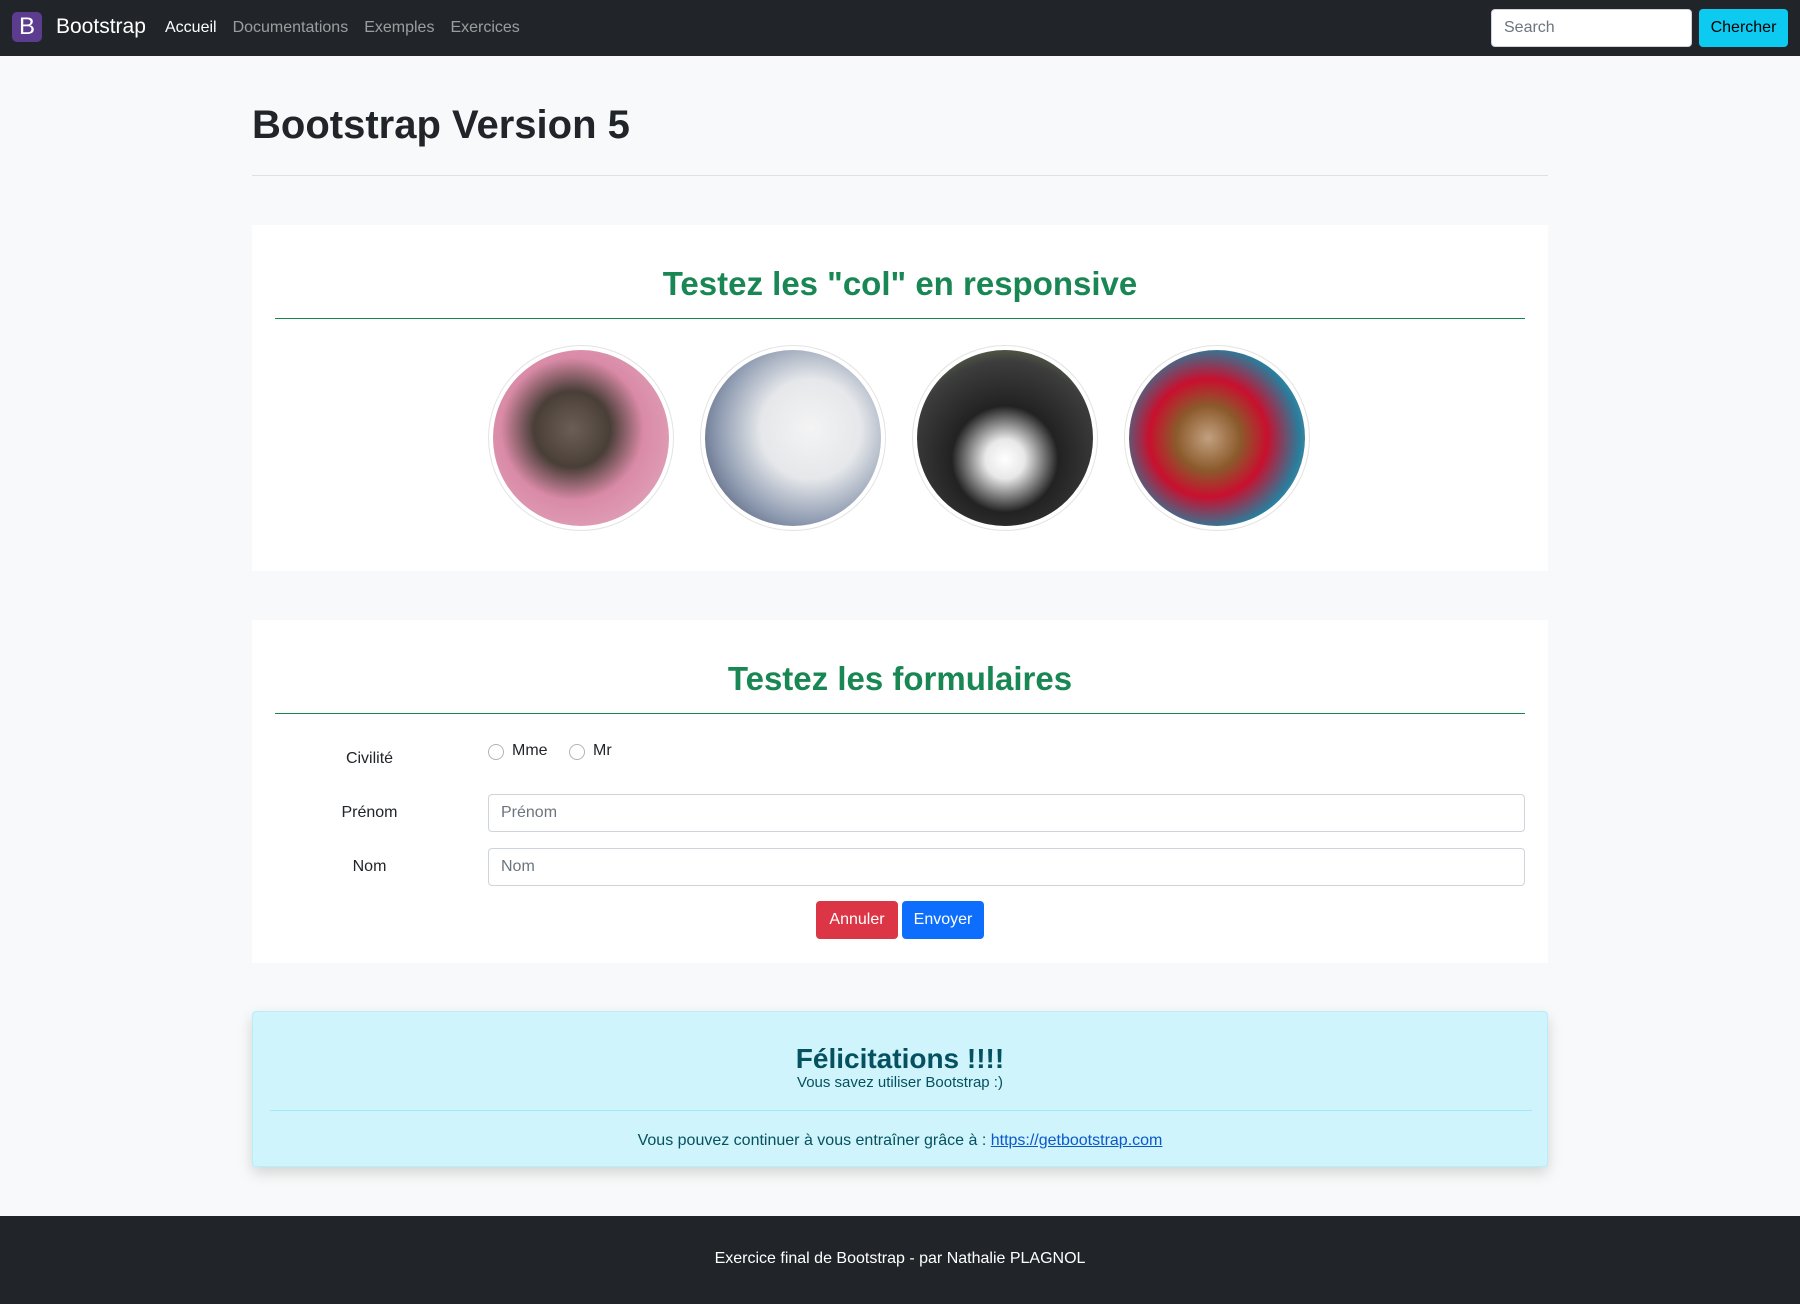 The width and height of the screenshot is (1800, 1304). Describe the element at coordinates (793, 438) in the screenshot. I see `kitten-white-image` at that location.